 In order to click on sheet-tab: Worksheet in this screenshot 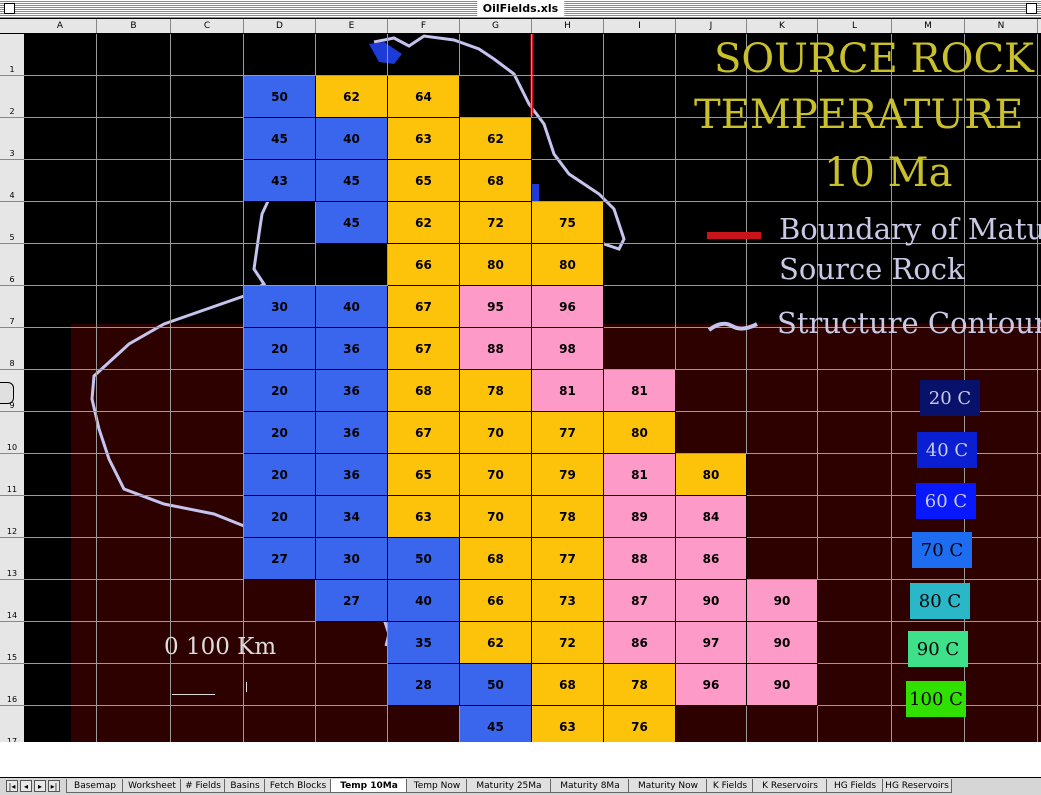, I will do `click(152, 786)`.